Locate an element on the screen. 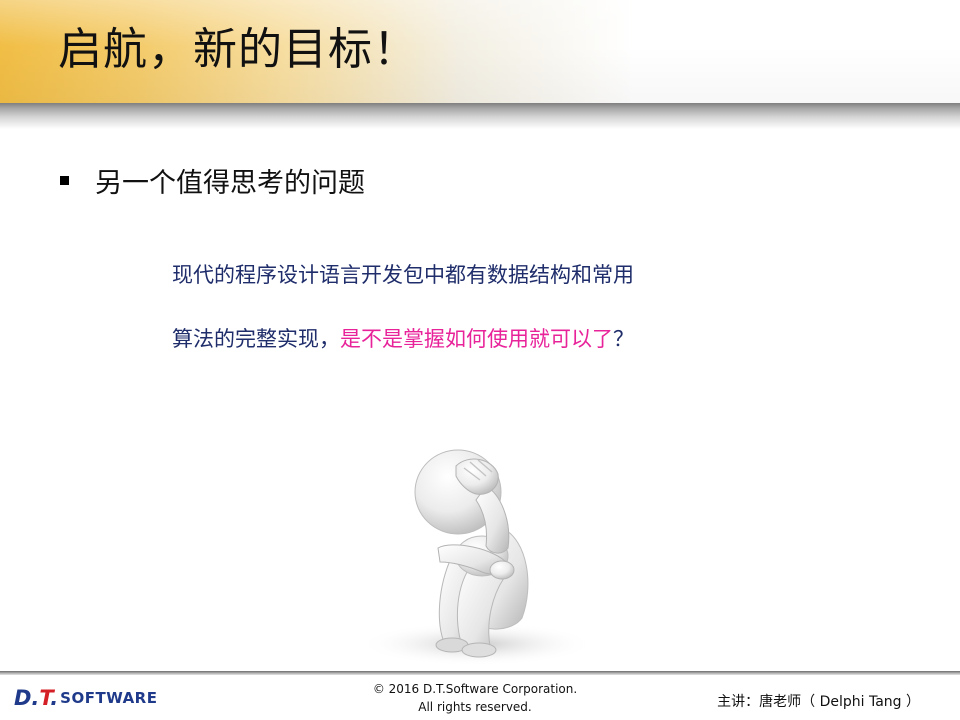 The width and height of the screenshot is (960, 720). slide-title: 启航，新的目标！ is located at coordinates (238, 49).